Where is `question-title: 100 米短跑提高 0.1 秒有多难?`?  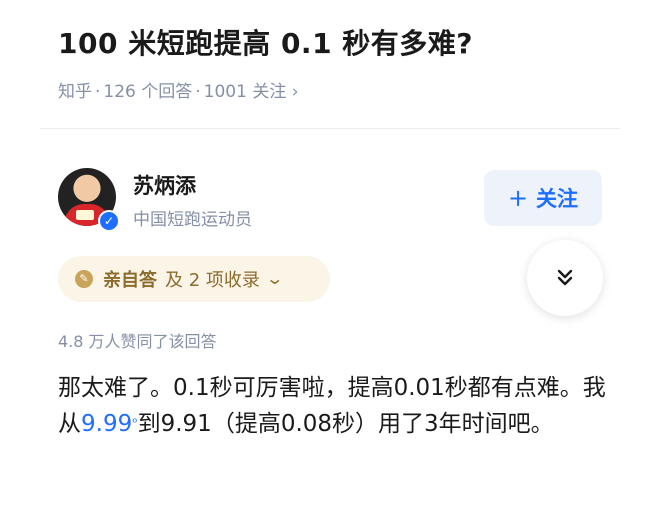 question-title: 100 米短跑提高 0.1 秒有多难? is located at coordinates (265, 42).